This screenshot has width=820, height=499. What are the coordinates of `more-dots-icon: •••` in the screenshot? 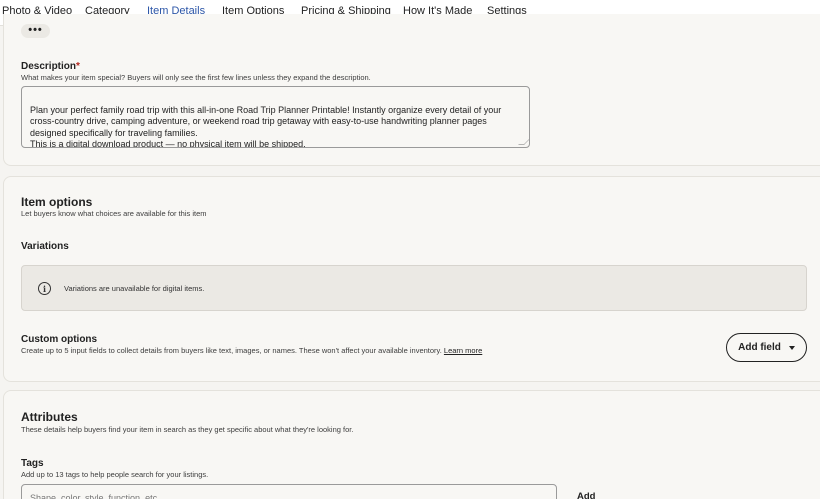 It's located at (35, 29).